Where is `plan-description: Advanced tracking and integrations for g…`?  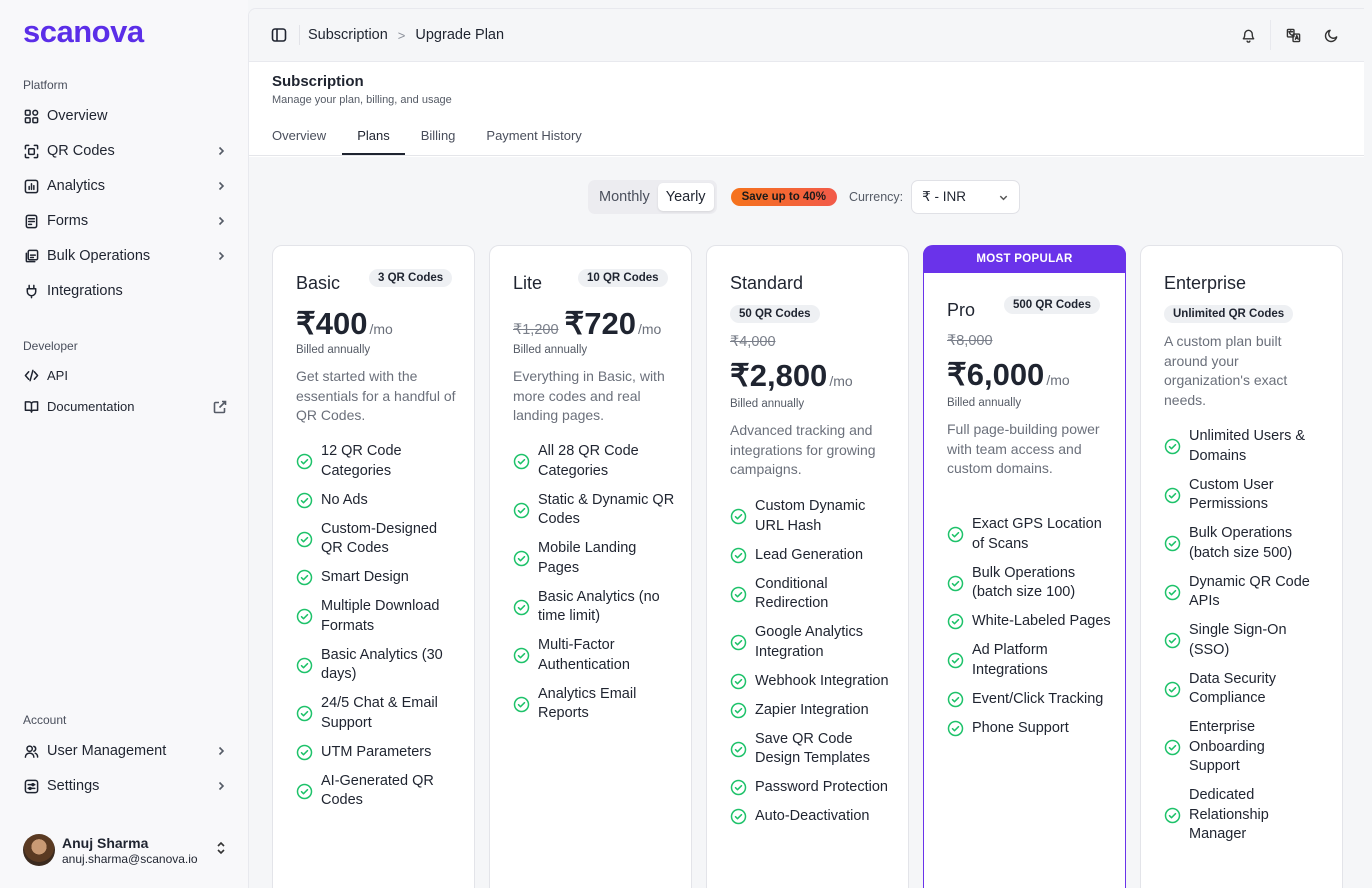
plan-description: Advanced tracking and integrations for g… is located at coordinates (803, 449).